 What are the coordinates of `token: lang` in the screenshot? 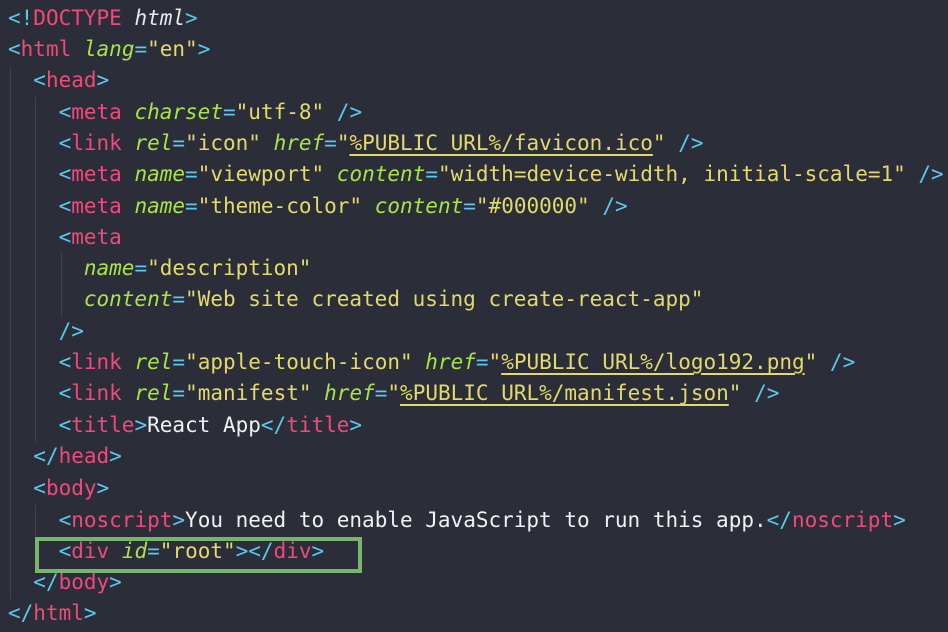 It's located at (109, 49).